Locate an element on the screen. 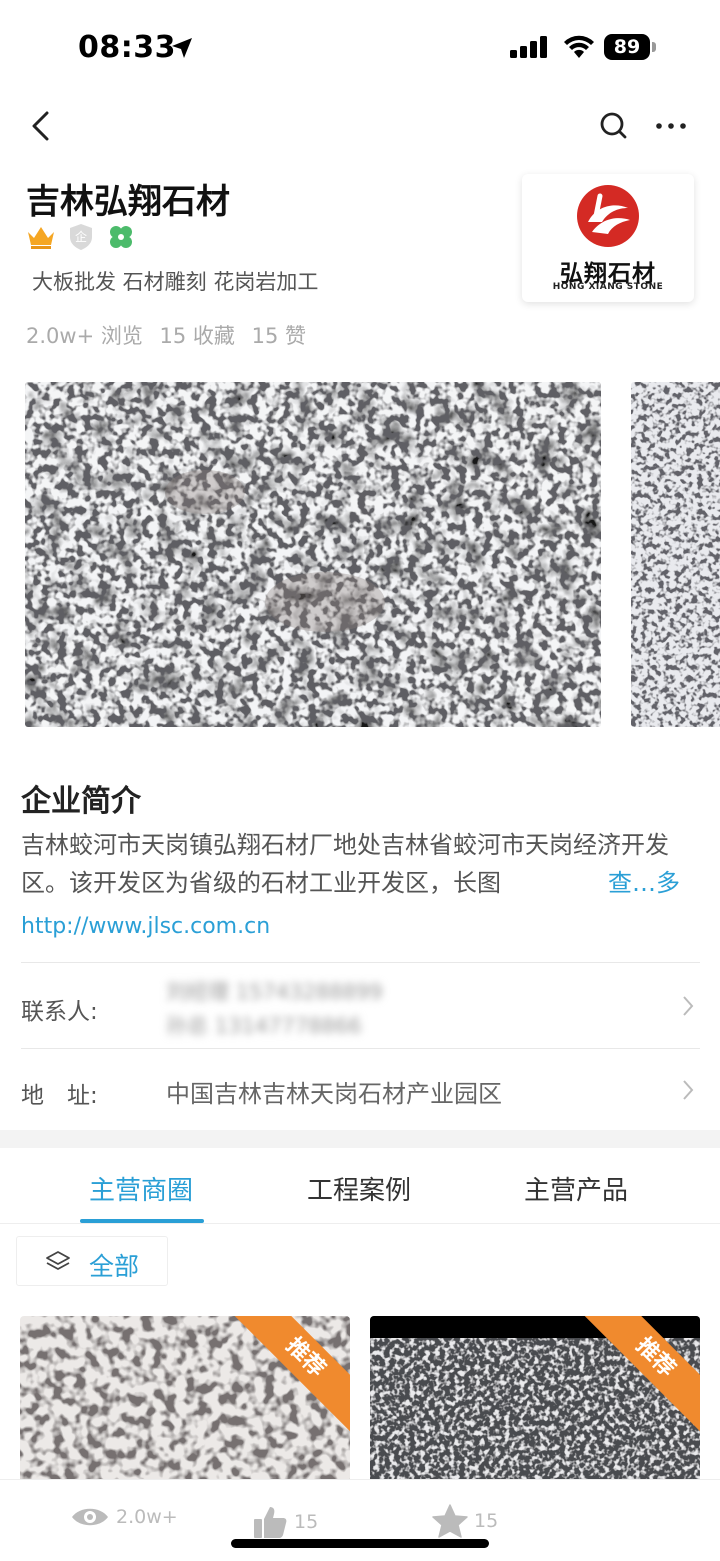 The image size is (720, 1561). contact-line-1: 刘经理 15743288899 is located at coordinates (274, 991).